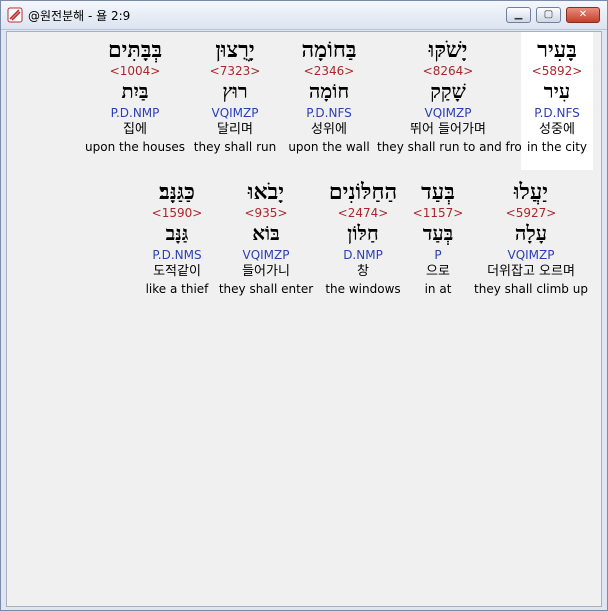 This screenshot has height=611, width=608. What do you see at coordinates (448, 50) in the screenshot?
I see `hebrew-word: יָשֹׁקּוּ` at bounding box center [448, 50].